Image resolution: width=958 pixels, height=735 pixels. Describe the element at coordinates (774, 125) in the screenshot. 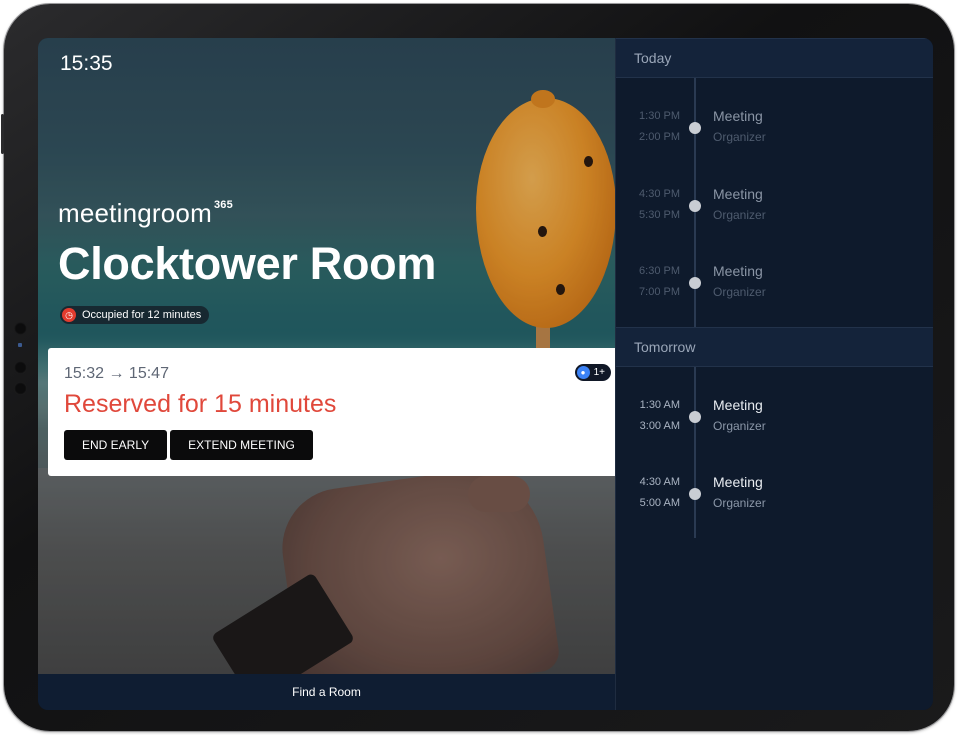

I see `schedule-event: 1:30 PM 2:00 PM Meeting Organizer` at that location.